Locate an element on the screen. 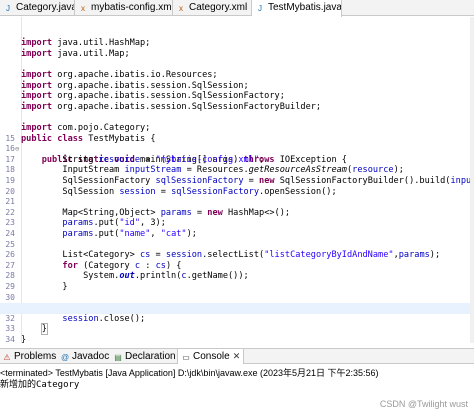 Image resolution: width=474 pixels, height=415 pixels. code-line: 27 System.out.println(c.getName()); is located at coordinates (237, 266).